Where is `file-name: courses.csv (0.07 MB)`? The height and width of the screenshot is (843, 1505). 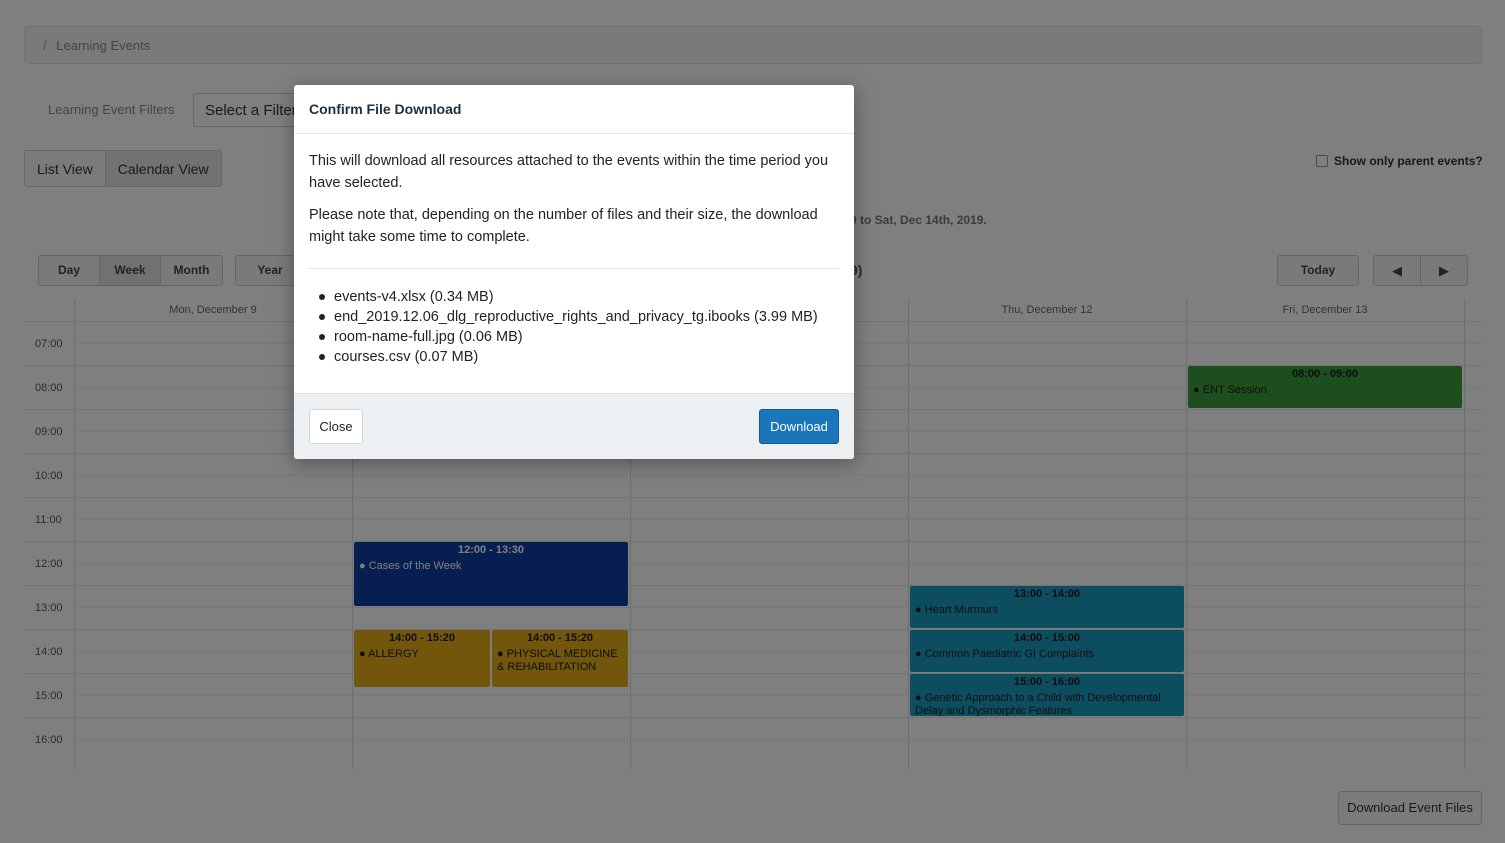 file-name: courses.csv (0.07 MB) is located at coordinates (406, 357).